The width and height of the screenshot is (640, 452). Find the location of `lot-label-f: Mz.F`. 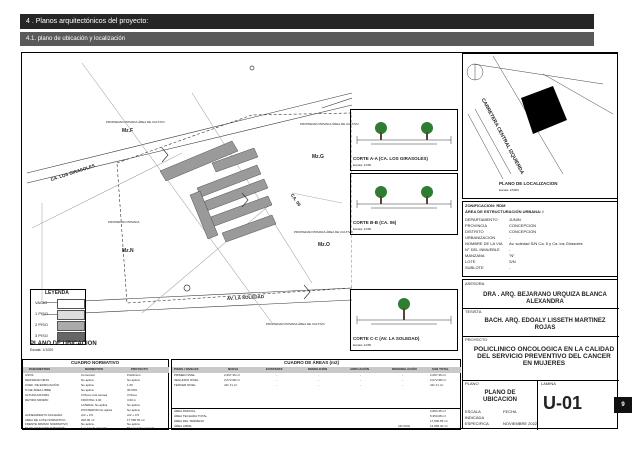

lot-label-f: Mz.F is located at coordinates (128, 131).